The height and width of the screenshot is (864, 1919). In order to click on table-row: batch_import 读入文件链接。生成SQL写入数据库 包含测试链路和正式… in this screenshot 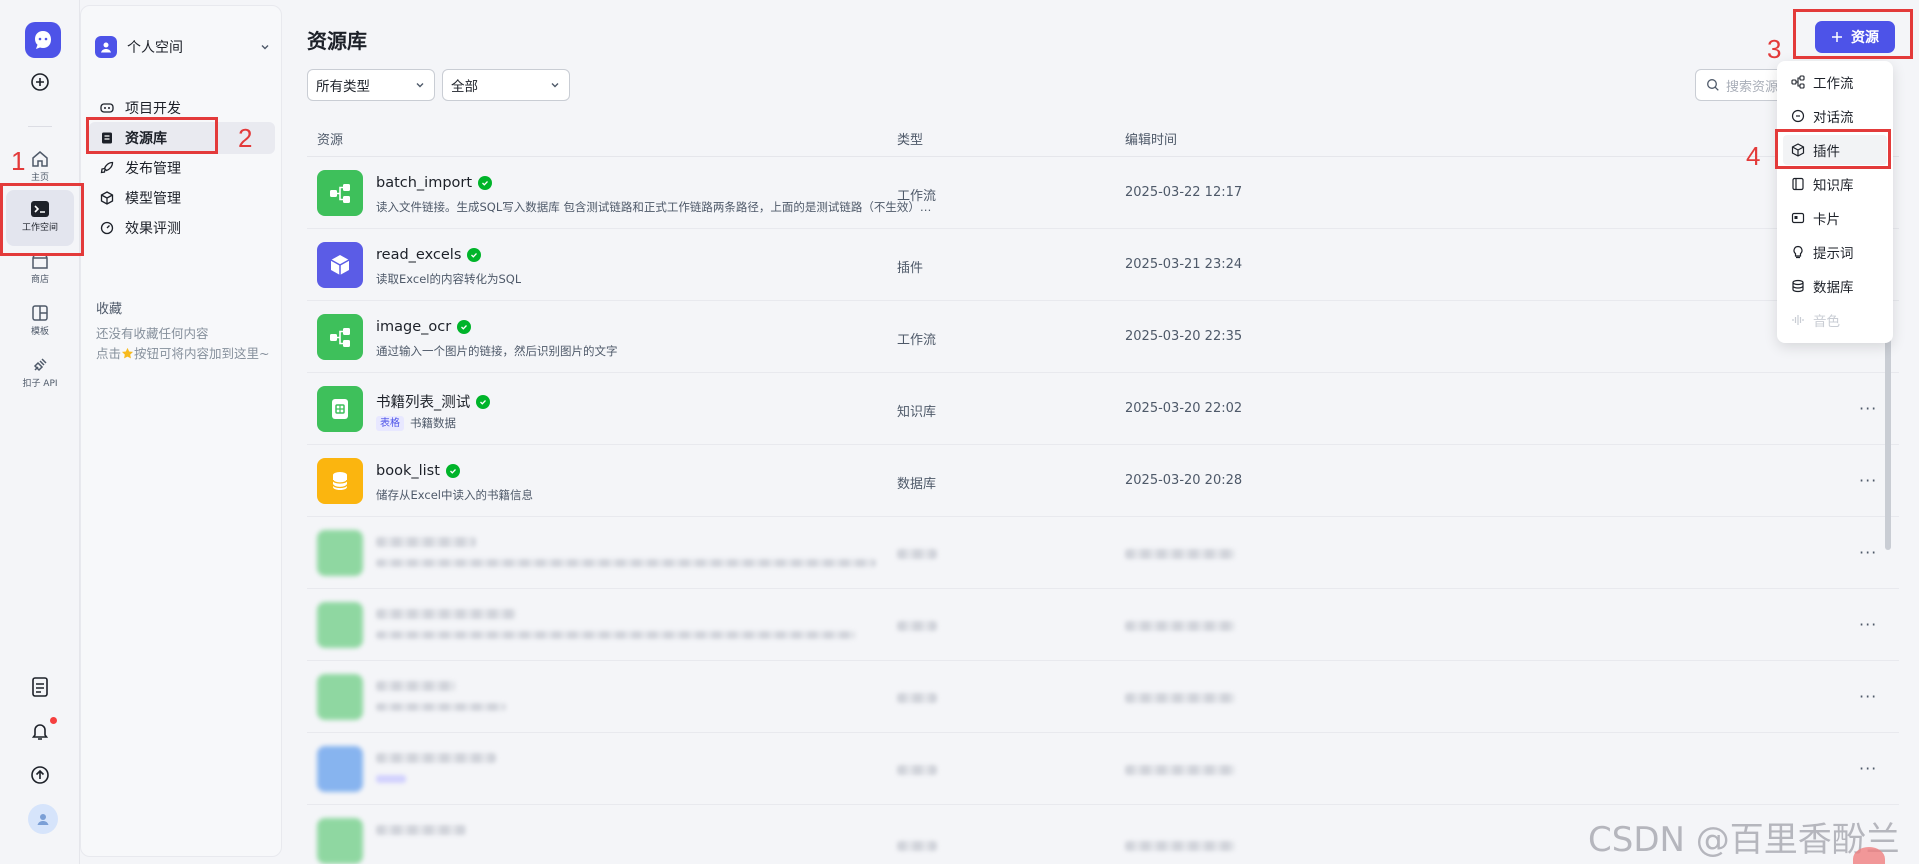, I will do `click(1103, 193)`.